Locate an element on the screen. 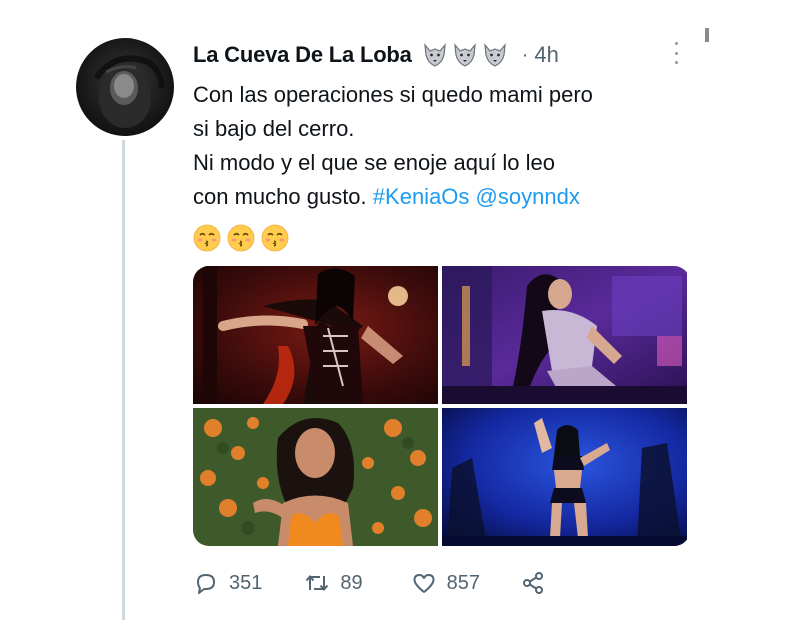 Image resolution: width=800 pixels, height=637 pixels. share-icon is located at coordinates (533, 583).